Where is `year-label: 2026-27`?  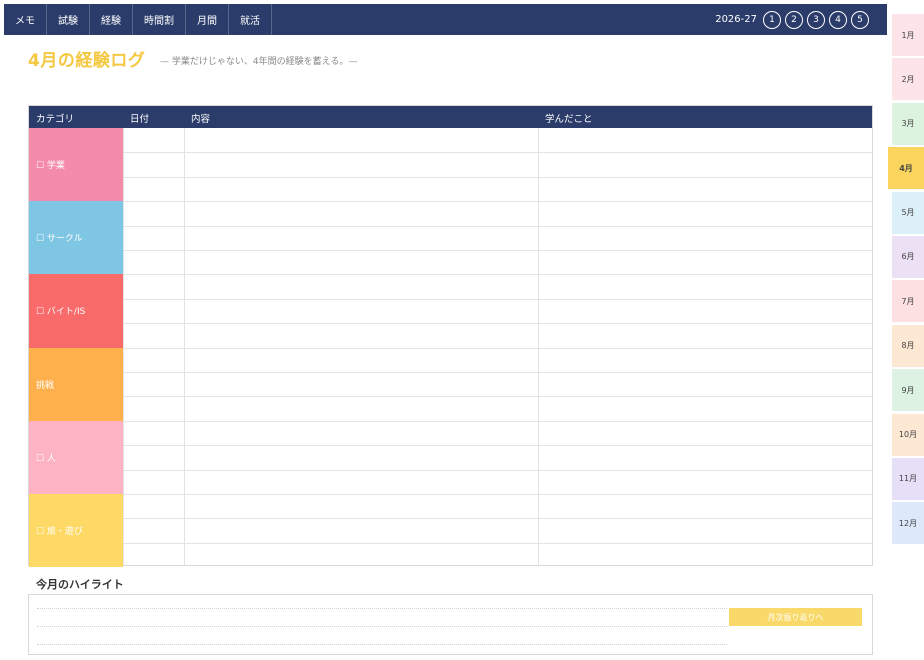 year-label: 2026-27 is located at coordinates (736, 19).